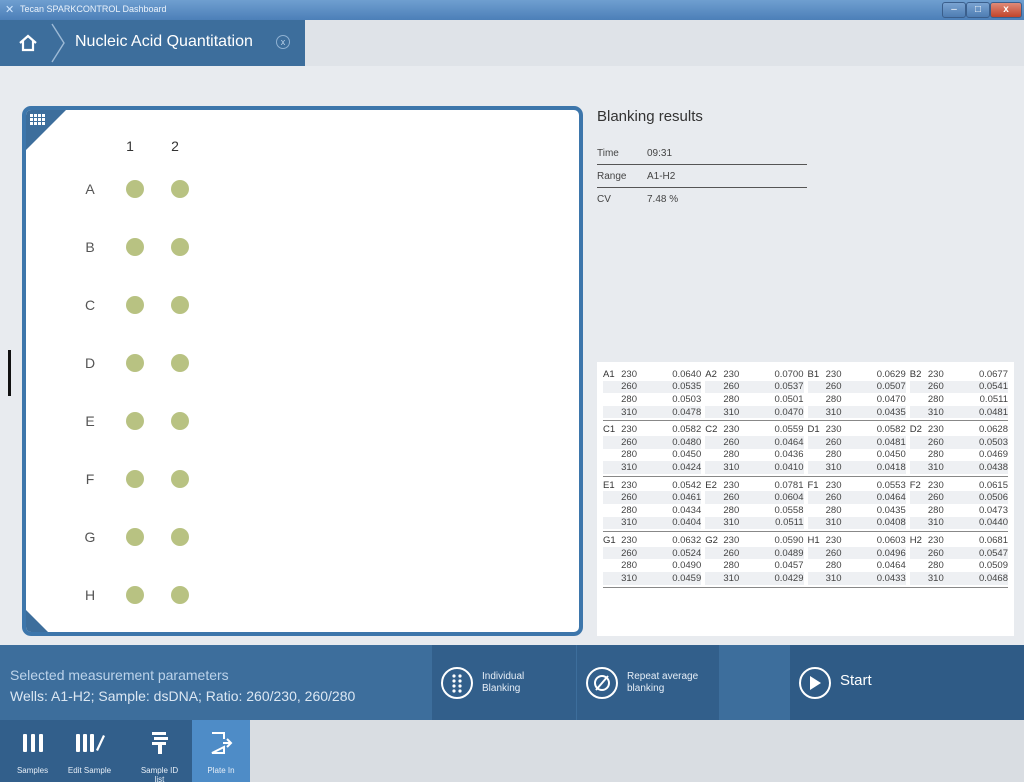  Describe the element at coordinates (609, 485) in the screenshot. I see `well-id: E1` at that location.